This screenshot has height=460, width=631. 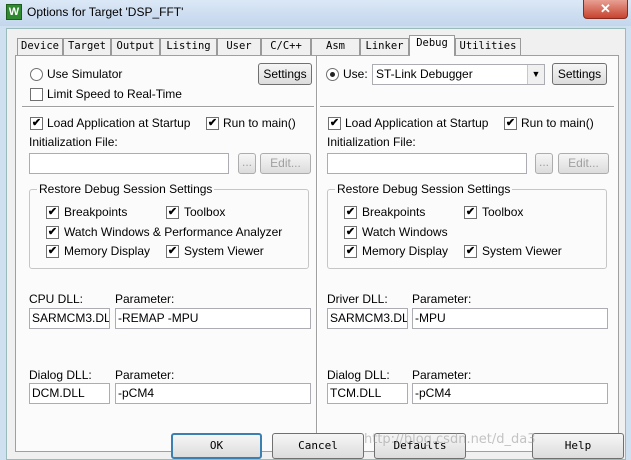 What do you see at coordinates (213, 393) in the screenshot?
I see `left-dialog-parameter-input: -pCM4` at bounding box center [213, 393].